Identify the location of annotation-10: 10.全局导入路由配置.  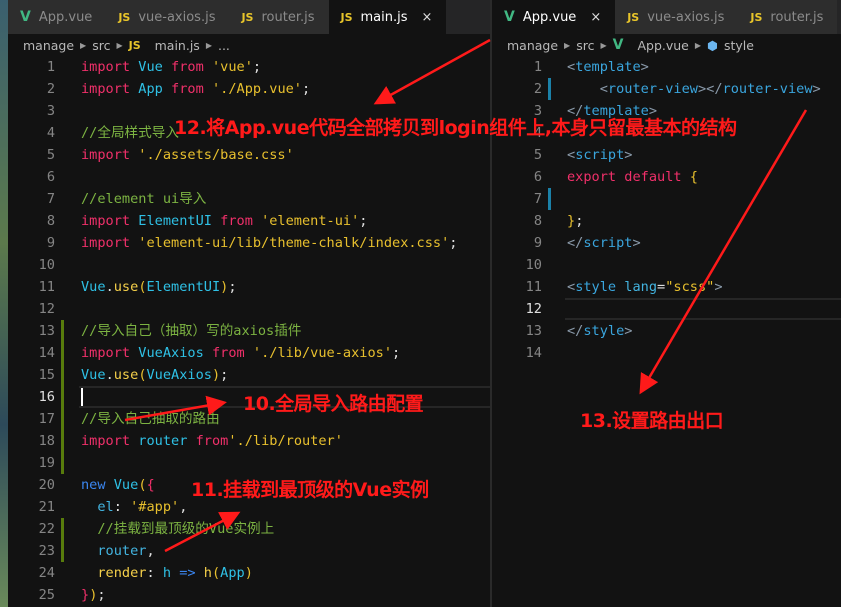
(333, 404).